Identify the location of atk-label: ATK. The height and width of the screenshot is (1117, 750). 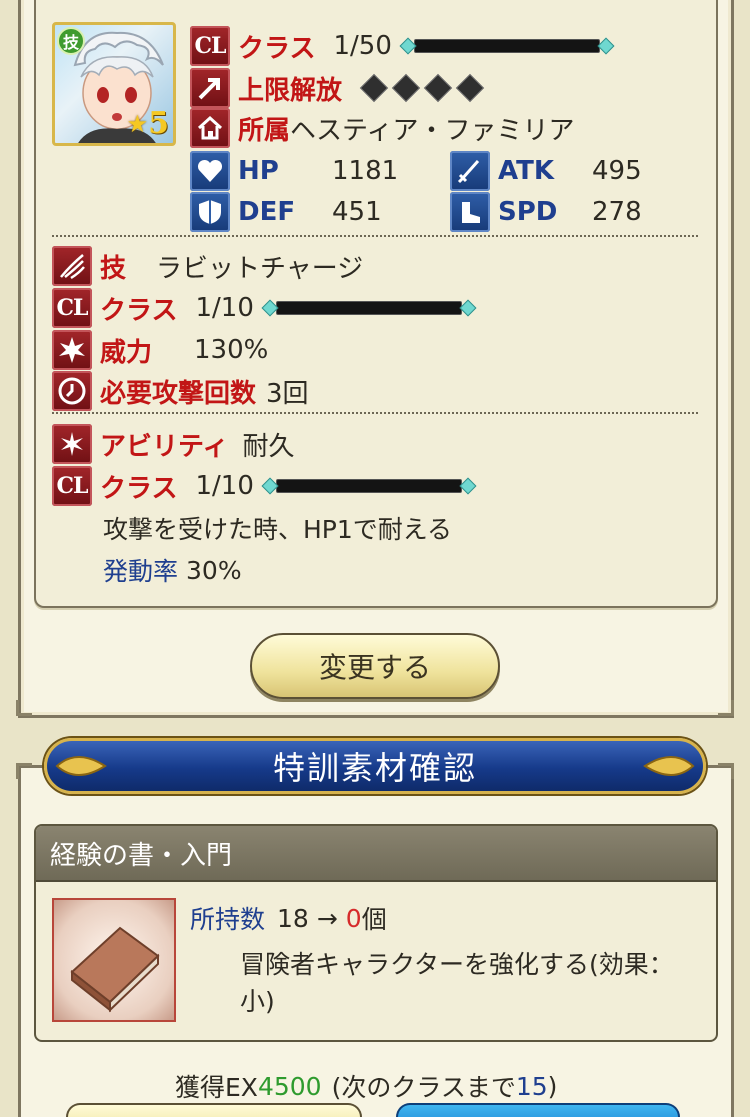
(526, 171).